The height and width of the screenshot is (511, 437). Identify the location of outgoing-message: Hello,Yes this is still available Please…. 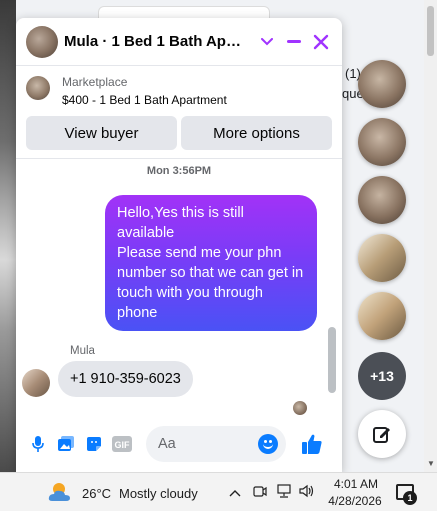
(211, 263).